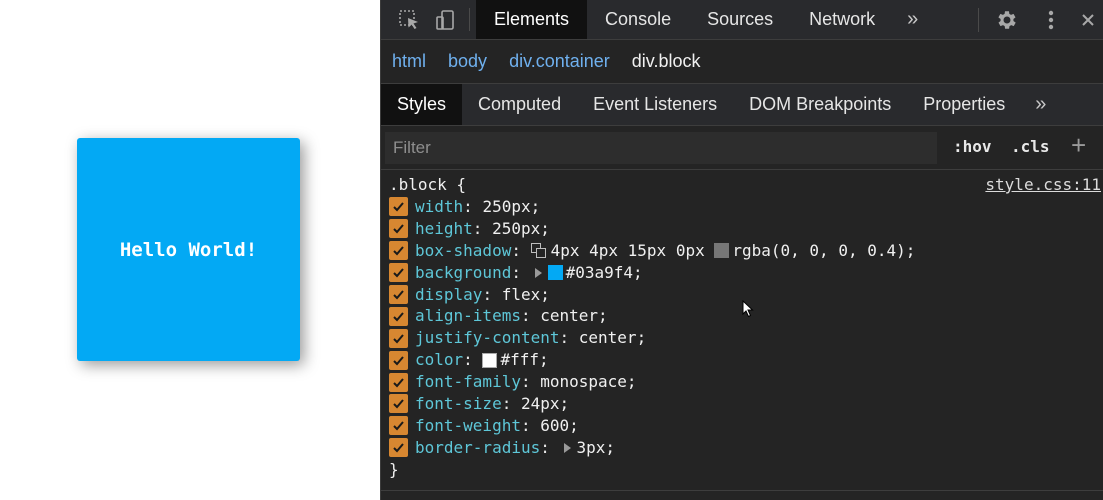 Image resolution: width=1103 pixels, height=500 pixels. What do you see at coordinates (596, 448) in the screenshot?
I see `declaration-value: 3px;` at bounding box center [596, 448].